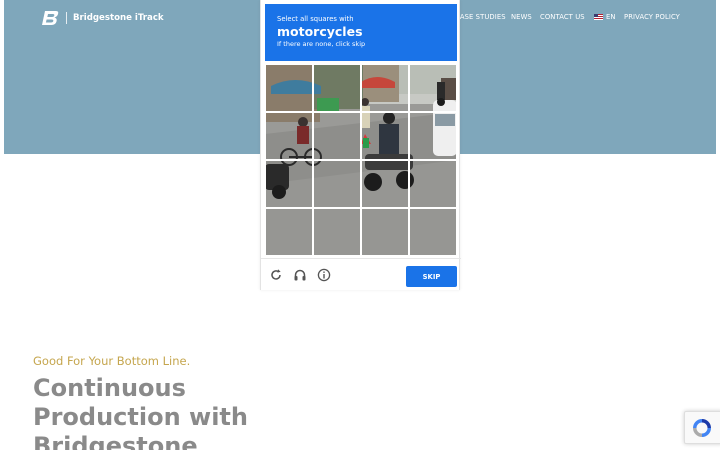 The image size is (720, 450). I want to click on skip-button: SKIP, so click(431, 276).